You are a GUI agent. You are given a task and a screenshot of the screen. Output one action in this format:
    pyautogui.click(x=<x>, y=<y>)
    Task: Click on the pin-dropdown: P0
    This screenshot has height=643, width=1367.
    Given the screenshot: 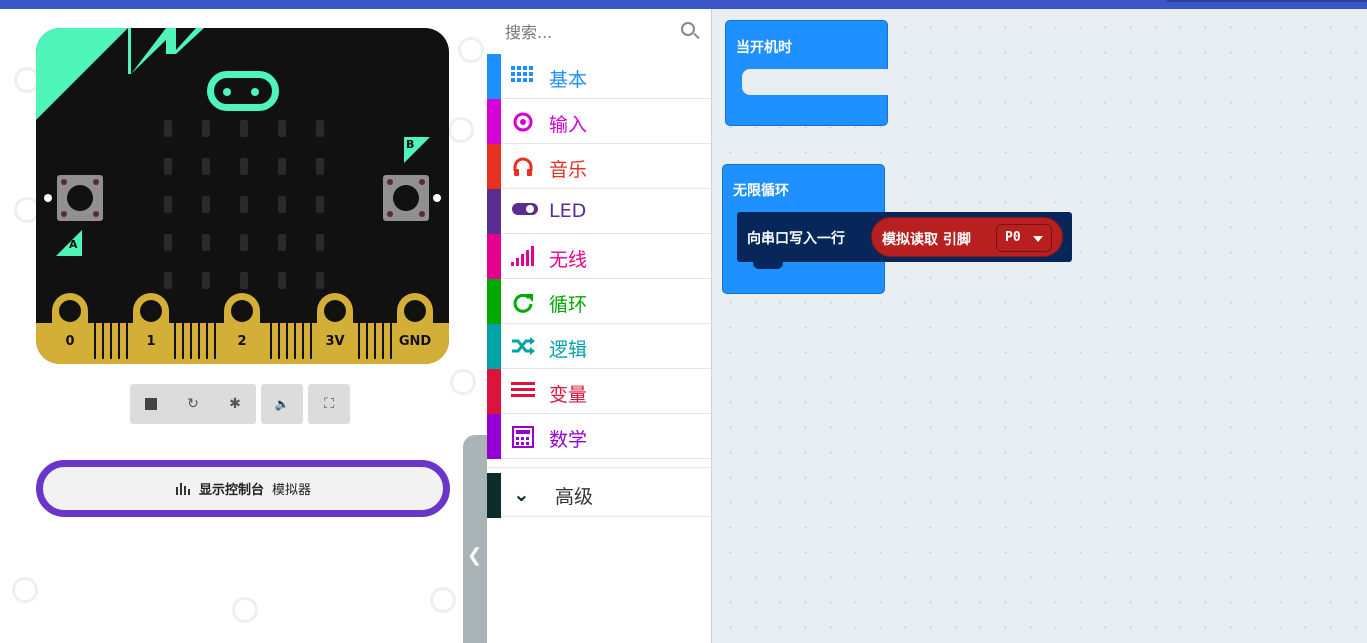 What is the action you would take?
    pyautogui.click(x=1024, y=238)
    